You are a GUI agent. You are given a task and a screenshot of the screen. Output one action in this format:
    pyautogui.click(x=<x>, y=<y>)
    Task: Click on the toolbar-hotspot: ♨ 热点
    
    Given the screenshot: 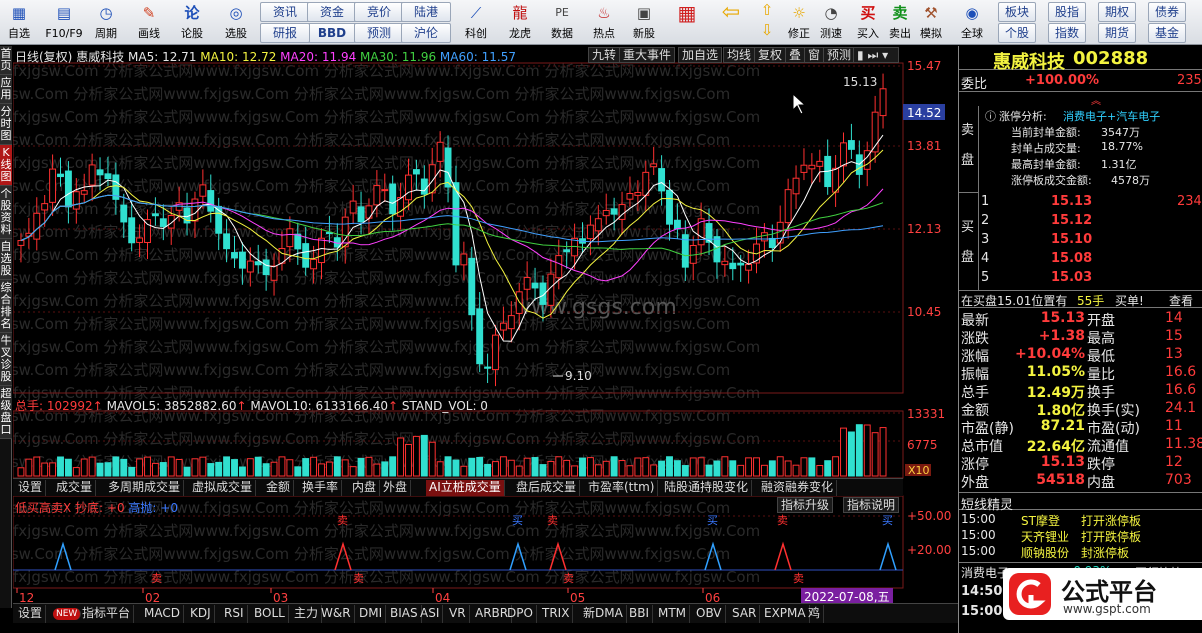 What is the action you would take?
    pyautogui.click(x=604, y=22)
    